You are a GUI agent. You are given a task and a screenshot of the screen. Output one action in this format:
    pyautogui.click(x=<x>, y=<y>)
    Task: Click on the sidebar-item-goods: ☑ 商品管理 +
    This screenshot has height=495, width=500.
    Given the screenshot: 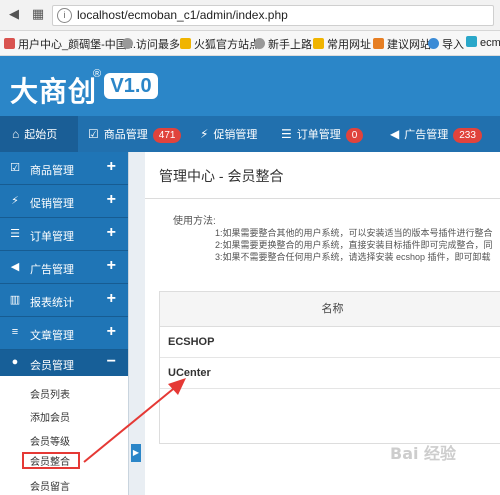 What is the action you would take?
    pyautogui.click(x=64, y=168)
    